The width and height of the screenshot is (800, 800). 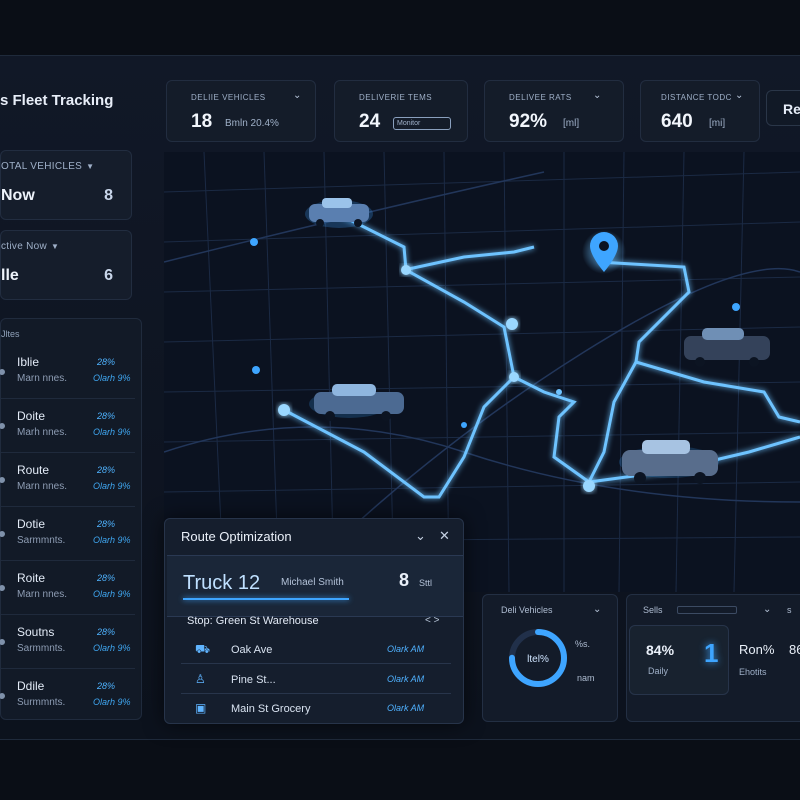 What do you see at coordinates (31, 686) in the screenshot?
I see `route-title: Ddile` at bounding box center [31, 686].